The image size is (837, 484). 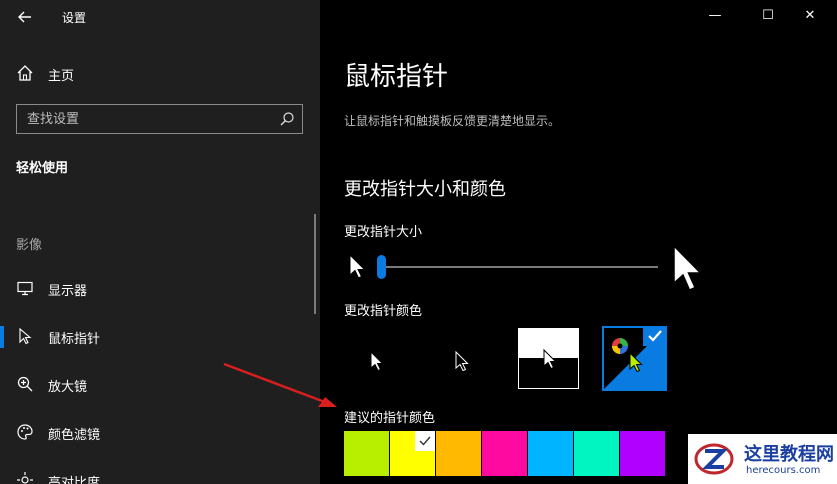 What do you see at coordinates (287, 119) in the screenshot?
I see `search-icon` at bounding box center [287, 119].